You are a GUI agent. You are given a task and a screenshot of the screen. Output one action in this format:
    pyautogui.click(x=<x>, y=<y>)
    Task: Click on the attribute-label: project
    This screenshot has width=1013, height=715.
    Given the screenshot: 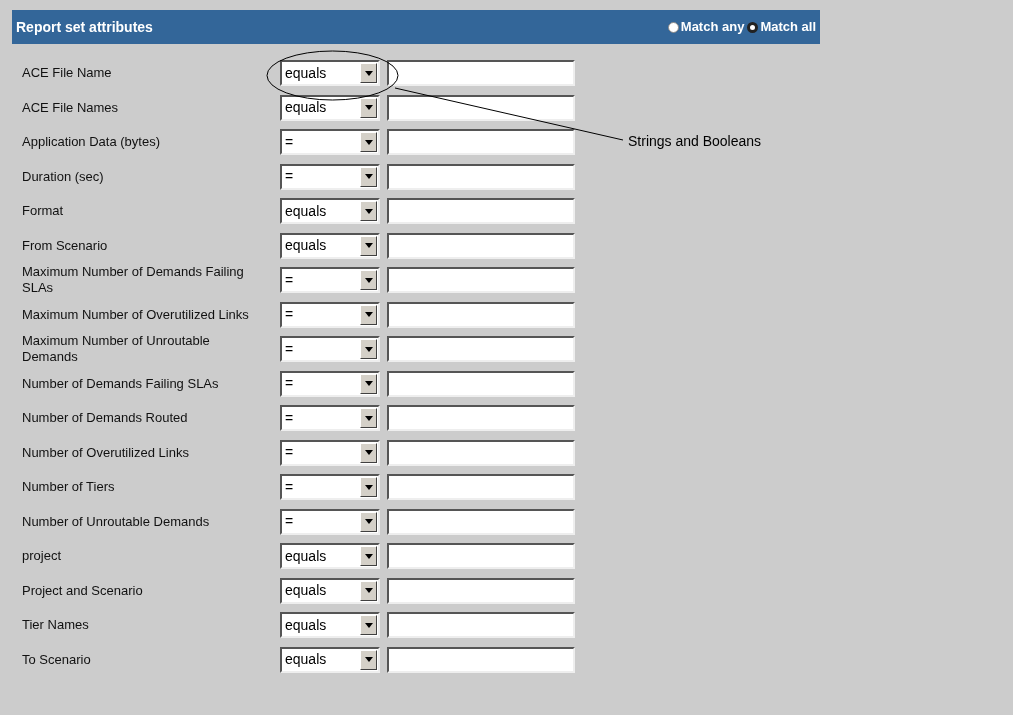 What is the action you would take?
    pyautogui.click(x=42, y=556)
    